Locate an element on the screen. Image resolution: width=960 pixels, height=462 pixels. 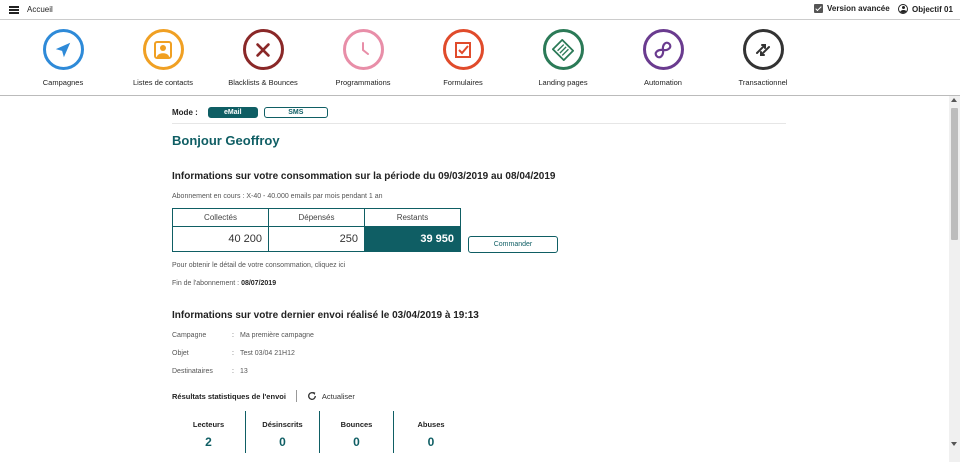
advanced-version-toggle: Version avancée is located at coordinates (852, 8).